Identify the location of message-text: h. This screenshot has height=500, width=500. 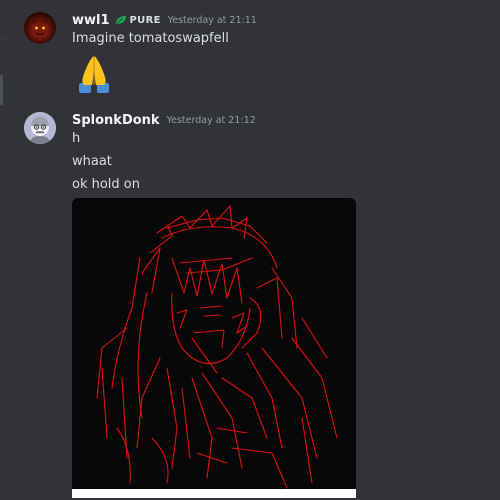
(76, 138).